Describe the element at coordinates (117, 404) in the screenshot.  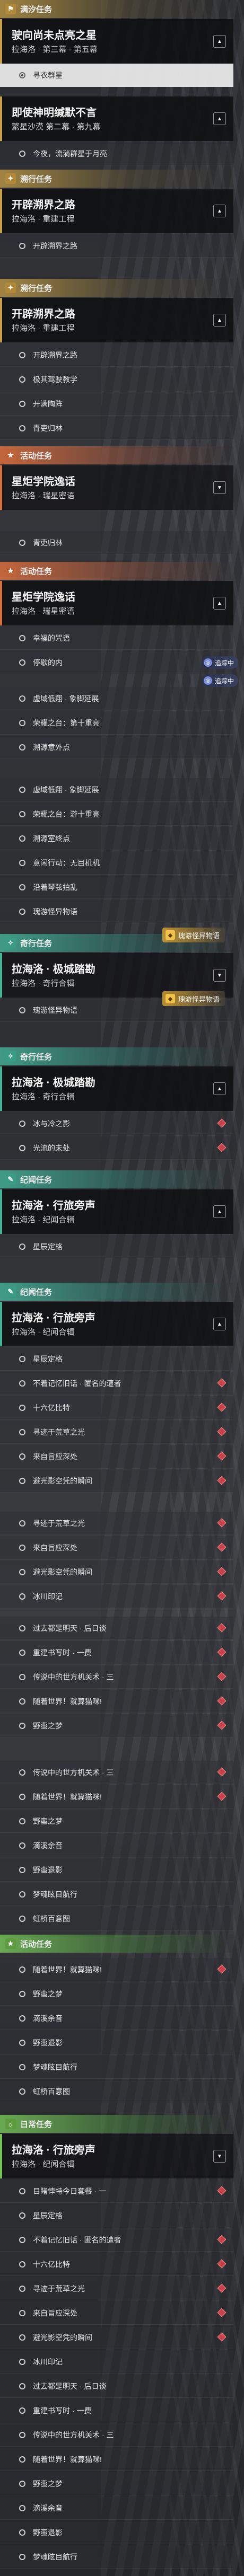
I see `quest-objective-row: 开满陶阵` at that location.